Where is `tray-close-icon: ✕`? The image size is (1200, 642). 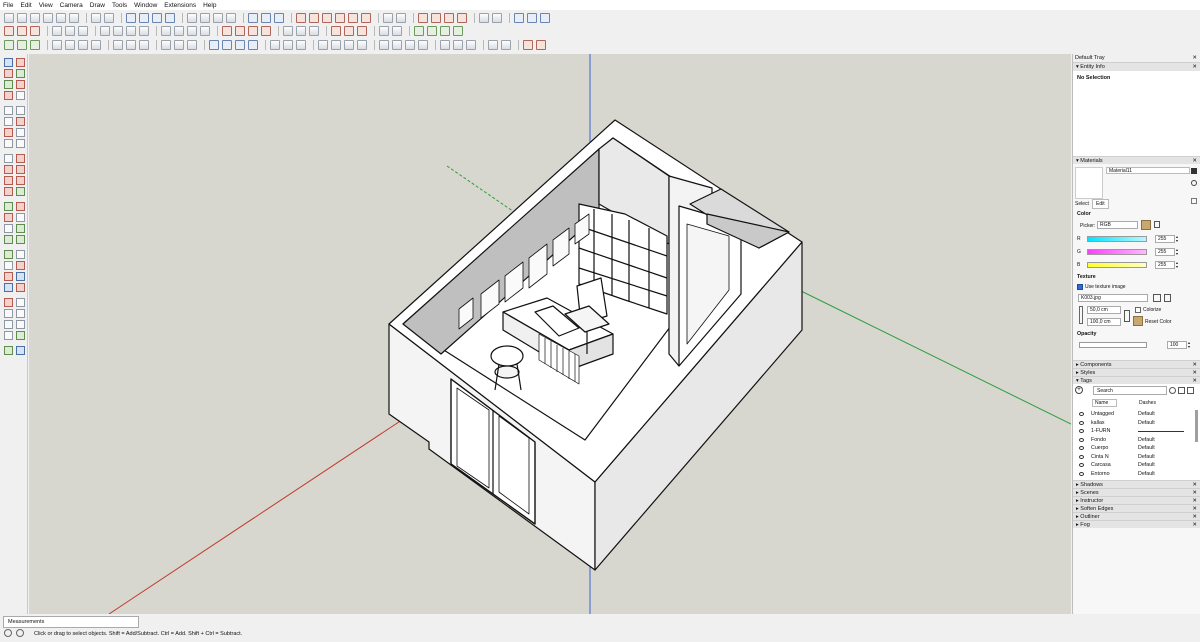
tray-close-icon: ✕ is located at coordinates (1194, 58).